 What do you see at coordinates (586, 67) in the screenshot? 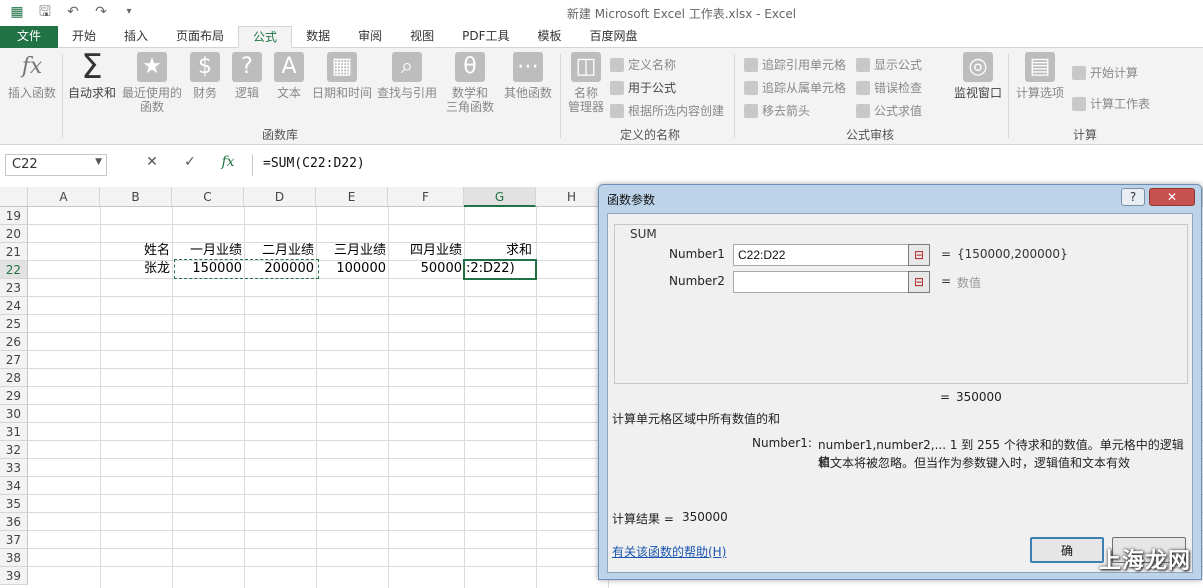
I see `tag-icon: ◫` at bounding box center [586, 67].